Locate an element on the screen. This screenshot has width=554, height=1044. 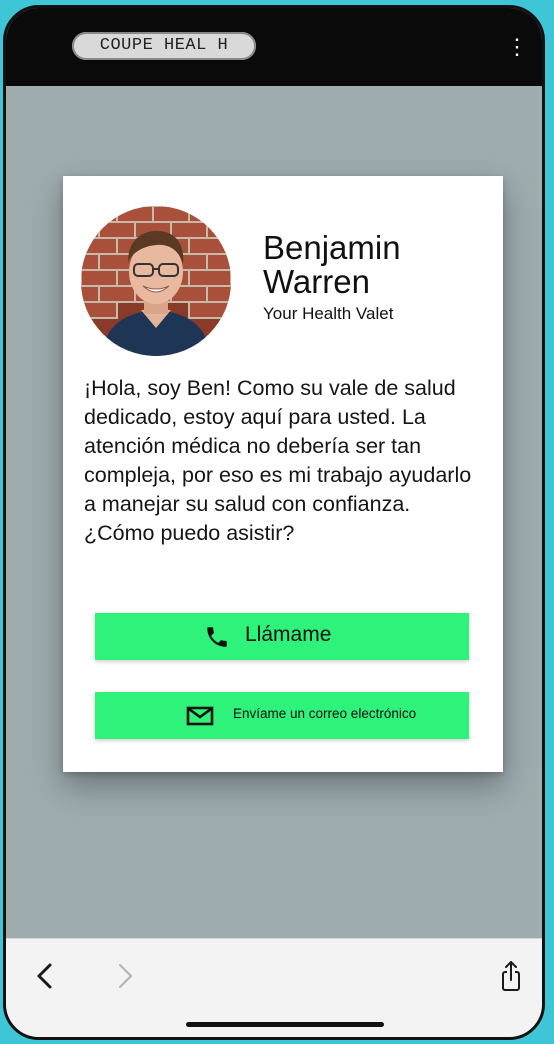
phone-icon is located at coordinates (217, 637).